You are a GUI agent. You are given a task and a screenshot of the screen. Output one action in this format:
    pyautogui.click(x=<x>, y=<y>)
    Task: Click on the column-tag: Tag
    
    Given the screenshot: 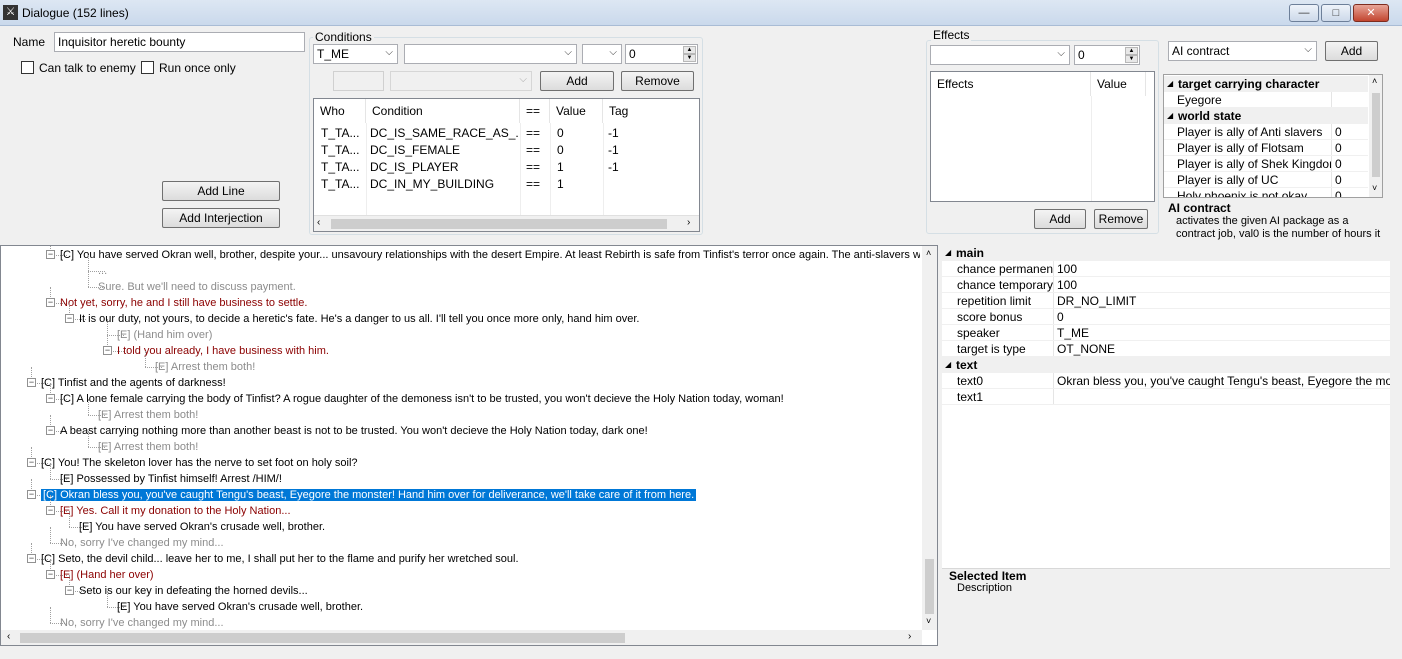 What is the action you would take?
    pyautogui.click(x=651, y=111)
    